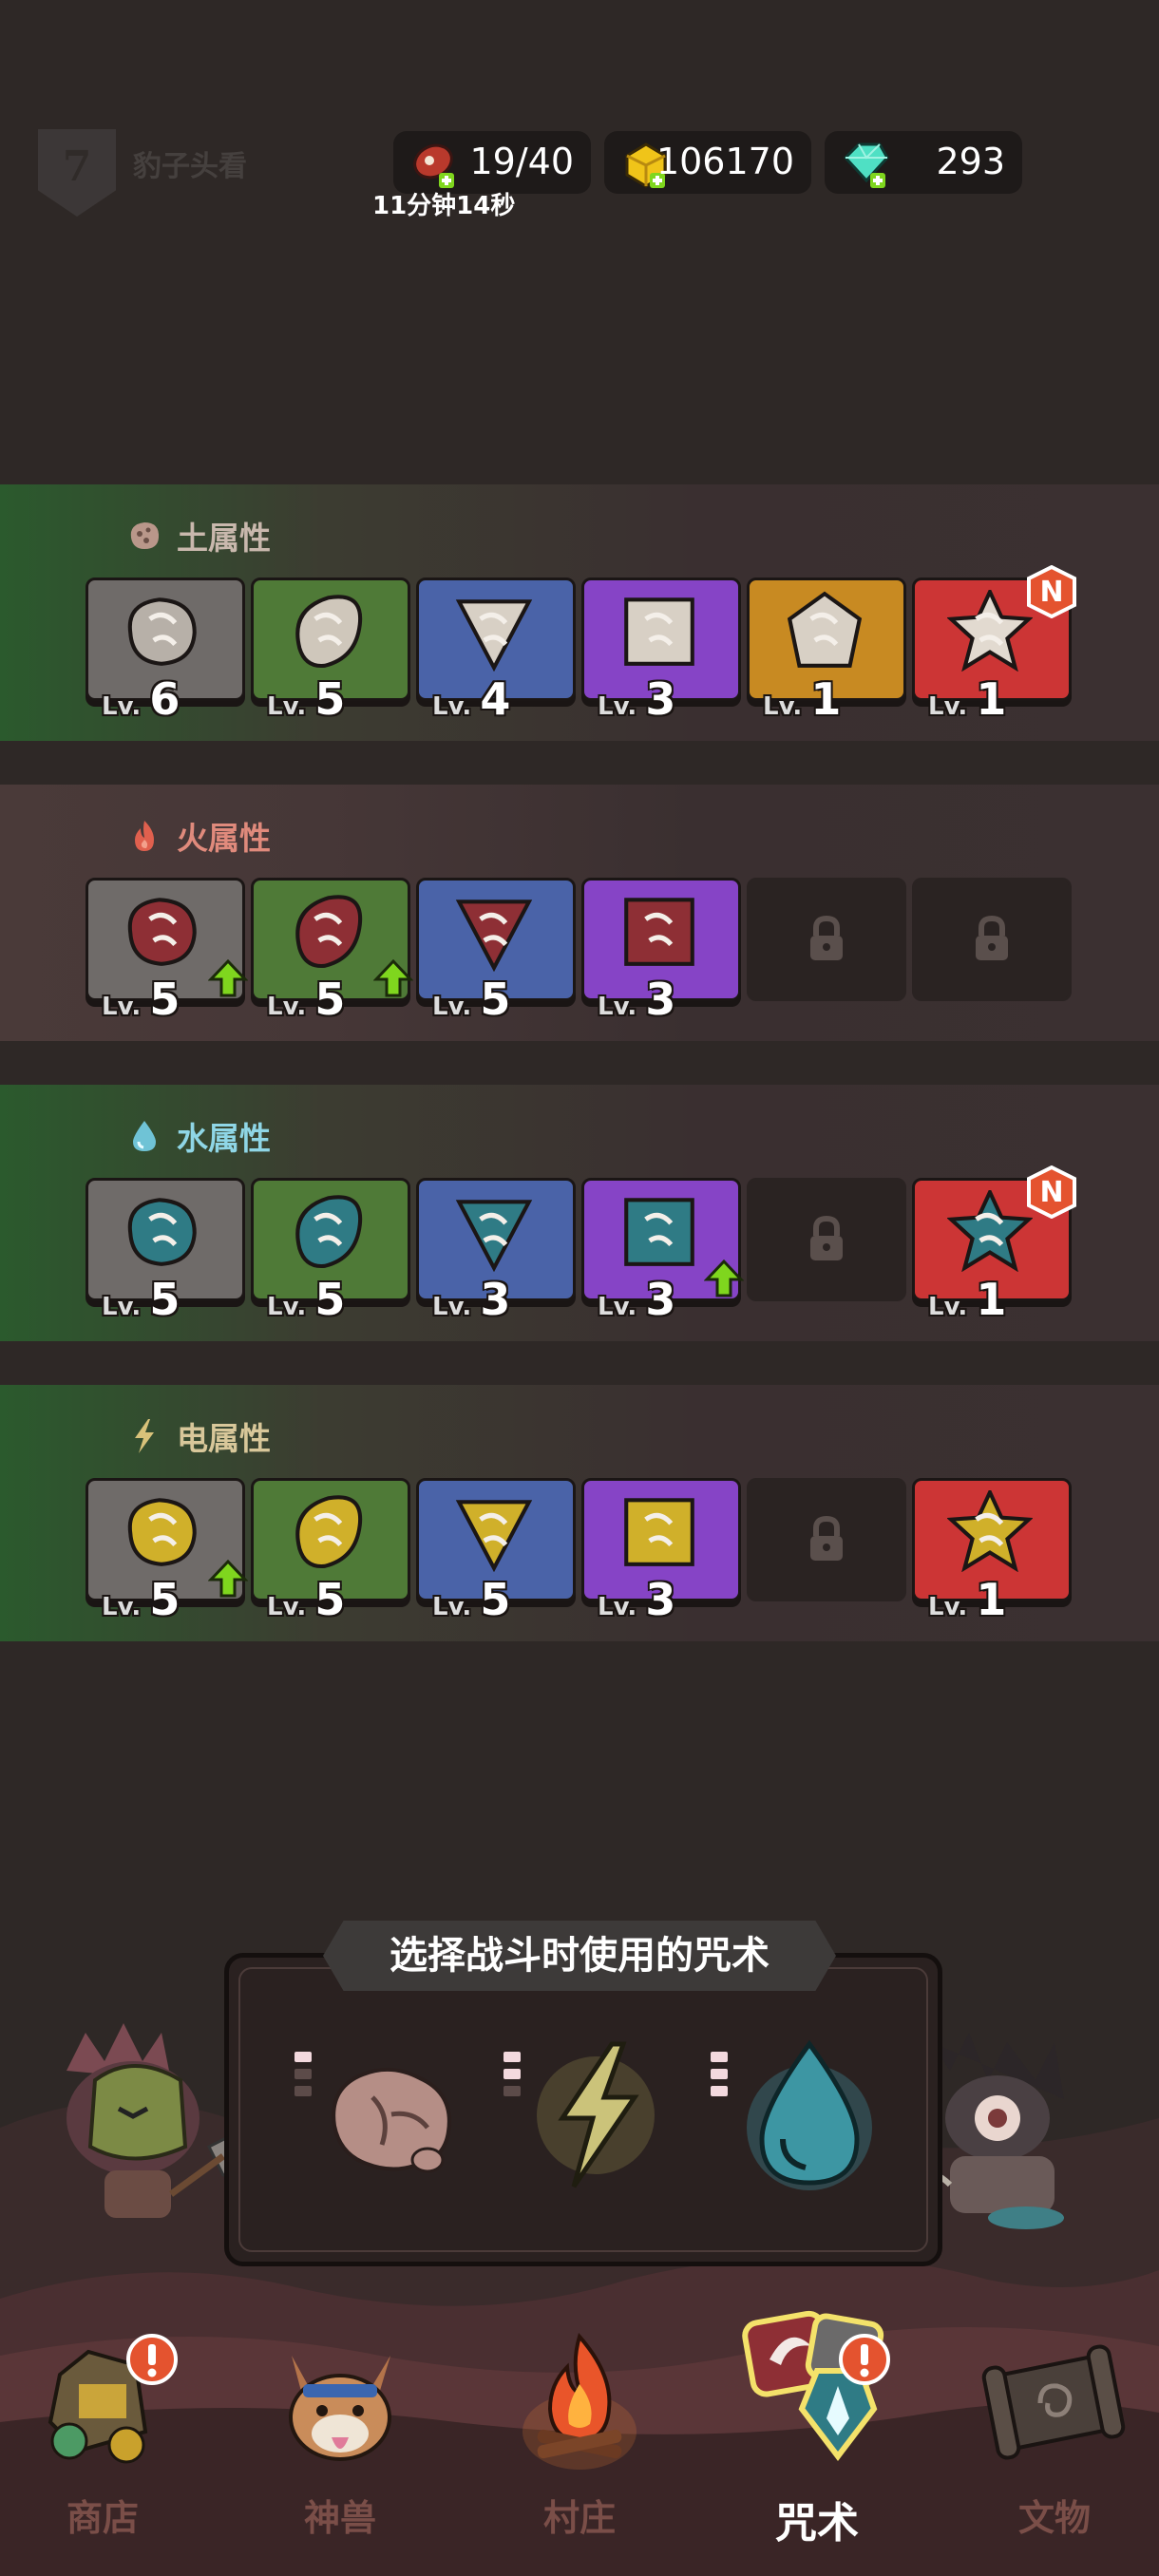 This screenshot has width=1159, height=2576. I want to click on spell-select-banner: 选择战斗时使用的咒术, so click(579, 1956).